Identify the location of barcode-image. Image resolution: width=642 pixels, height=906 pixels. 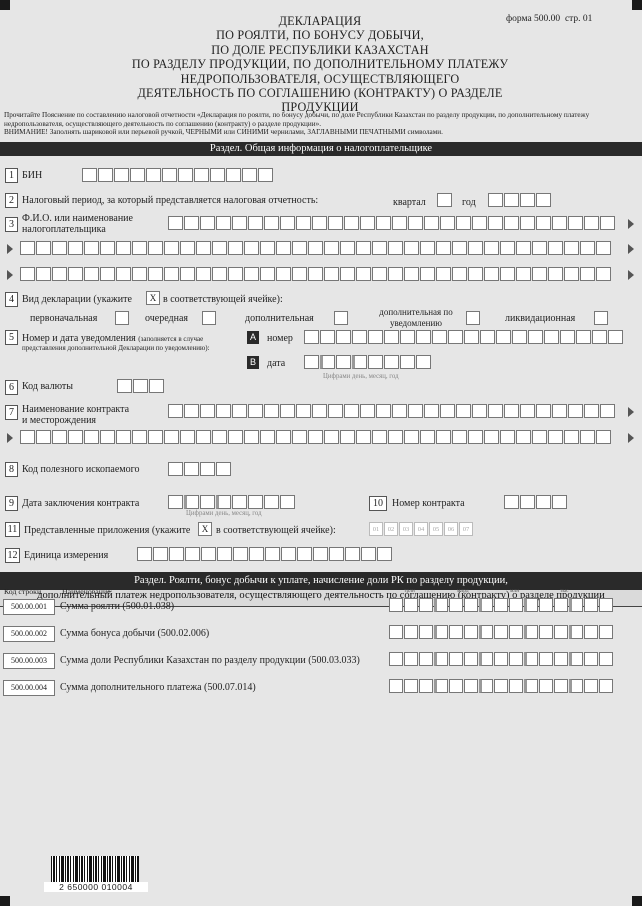
(95, 869).